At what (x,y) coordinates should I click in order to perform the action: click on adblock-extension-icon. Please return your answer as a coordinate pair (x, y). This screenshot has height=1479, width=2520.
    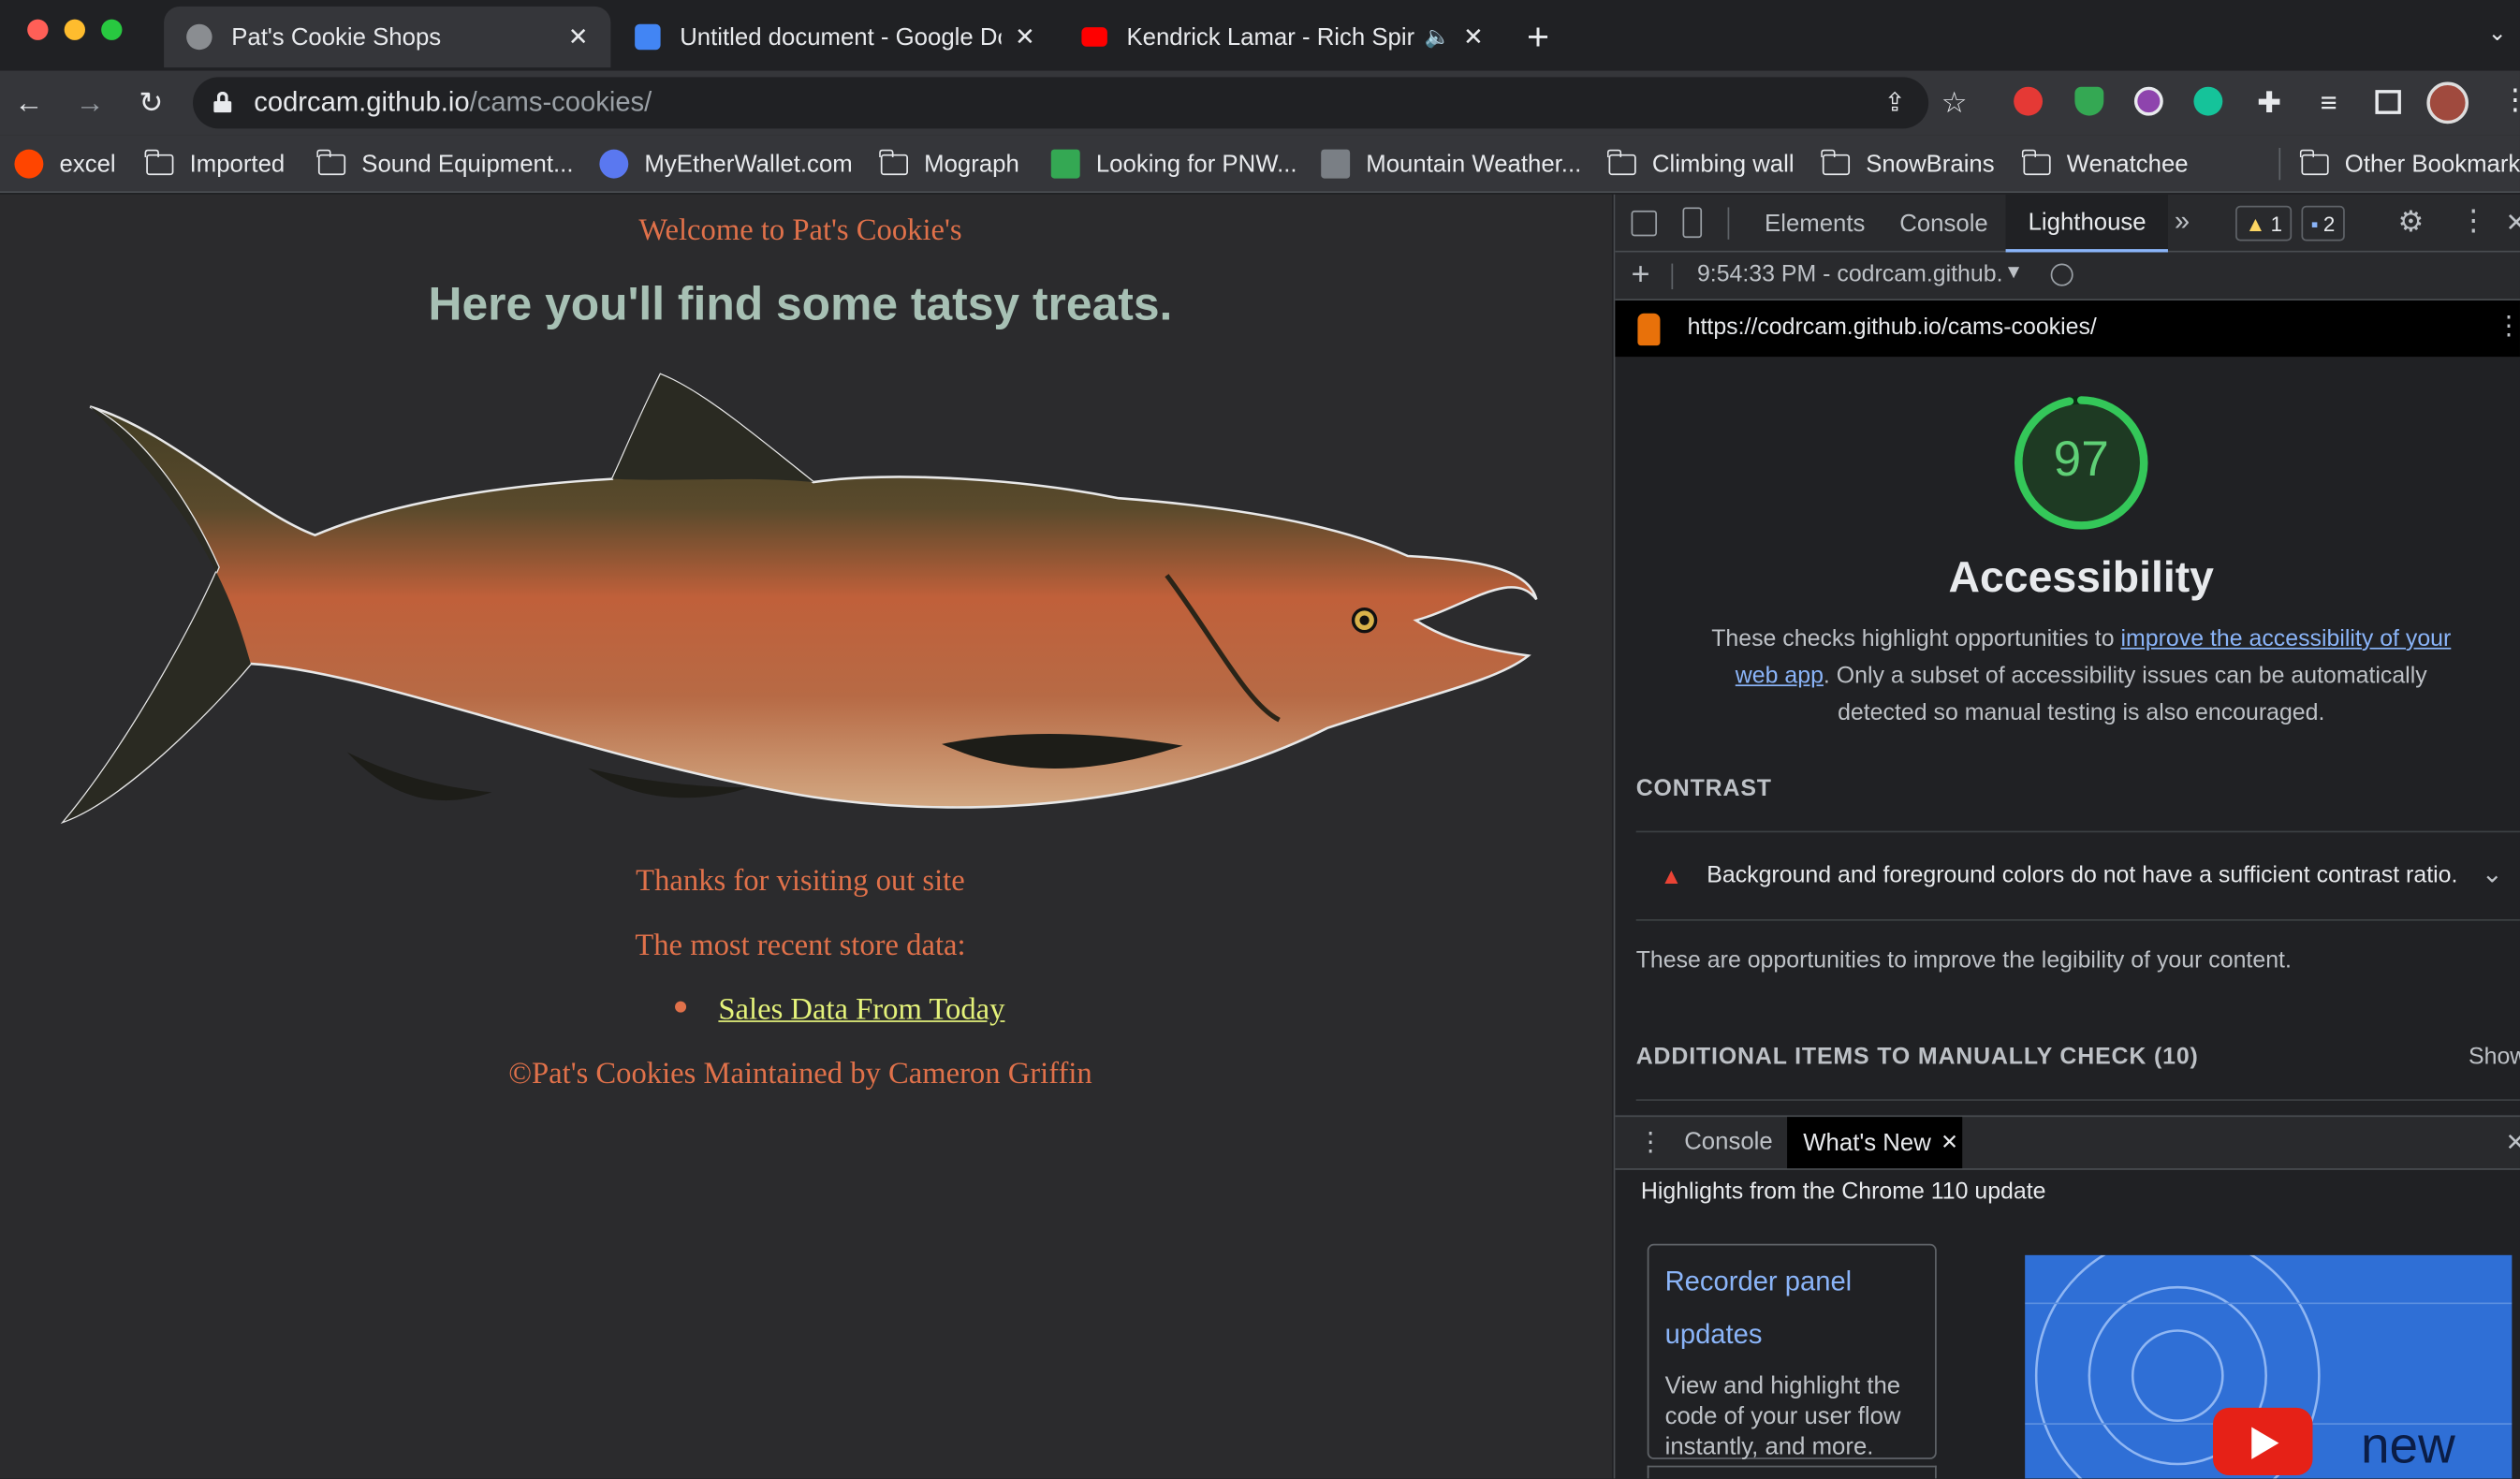
    Looking at the image, I should click on (2029, 101).